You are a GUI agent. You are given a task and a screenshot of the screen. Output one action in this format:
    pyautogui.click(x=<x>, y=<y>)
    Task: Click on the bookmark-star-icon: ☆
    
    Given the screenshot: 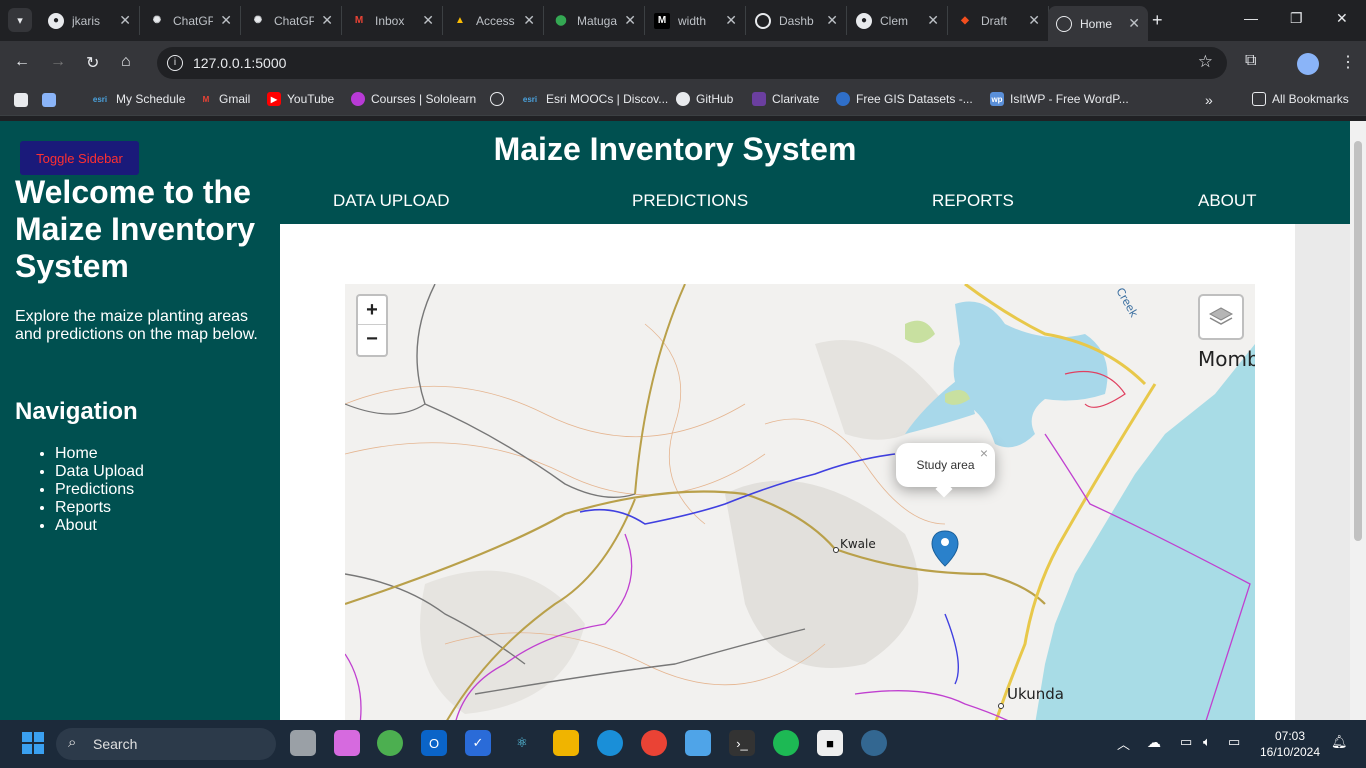 What is the action you would take?
    pyautogui.click(x=1205, y=62)
    